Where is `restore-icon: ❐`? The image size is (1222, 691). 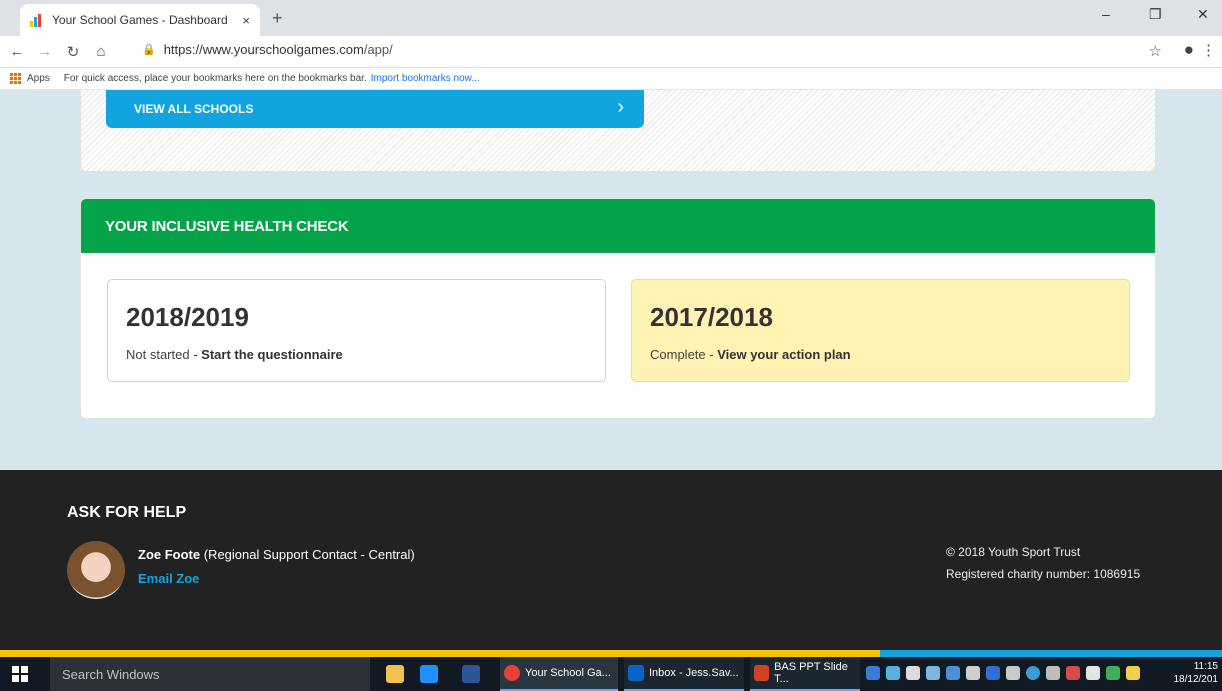 restore-icon: ❐ is located at coordinates (1155, 14).